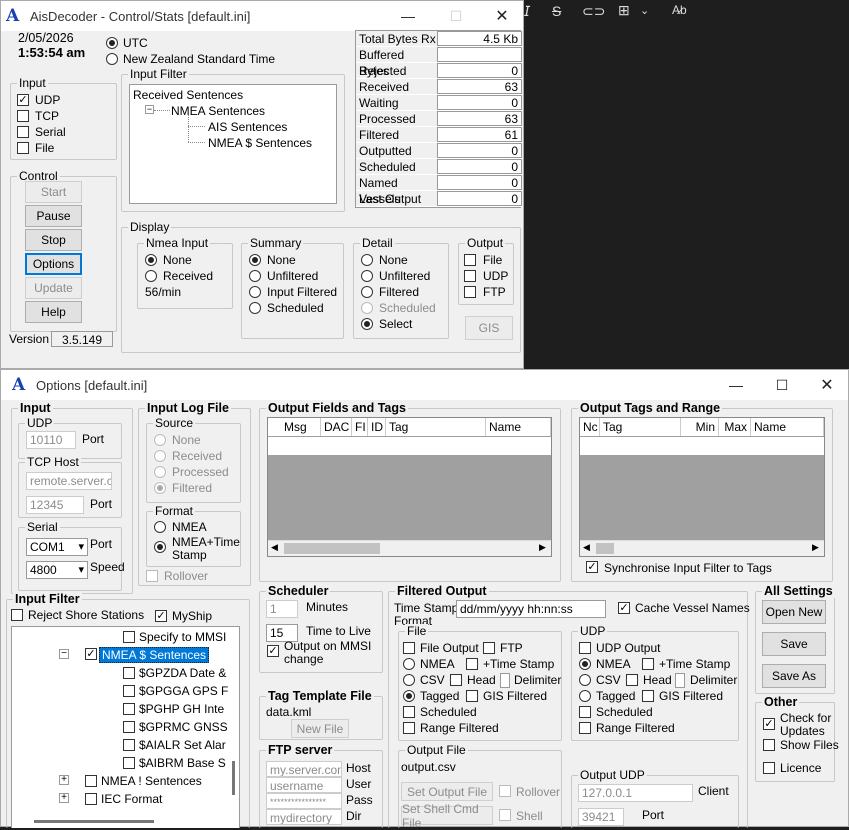 The image size is (849, 830). What do you see at coordinates (585, 696) in the screenshot?
I see `udp-tagged-radio` at bounding box center [585, 696].